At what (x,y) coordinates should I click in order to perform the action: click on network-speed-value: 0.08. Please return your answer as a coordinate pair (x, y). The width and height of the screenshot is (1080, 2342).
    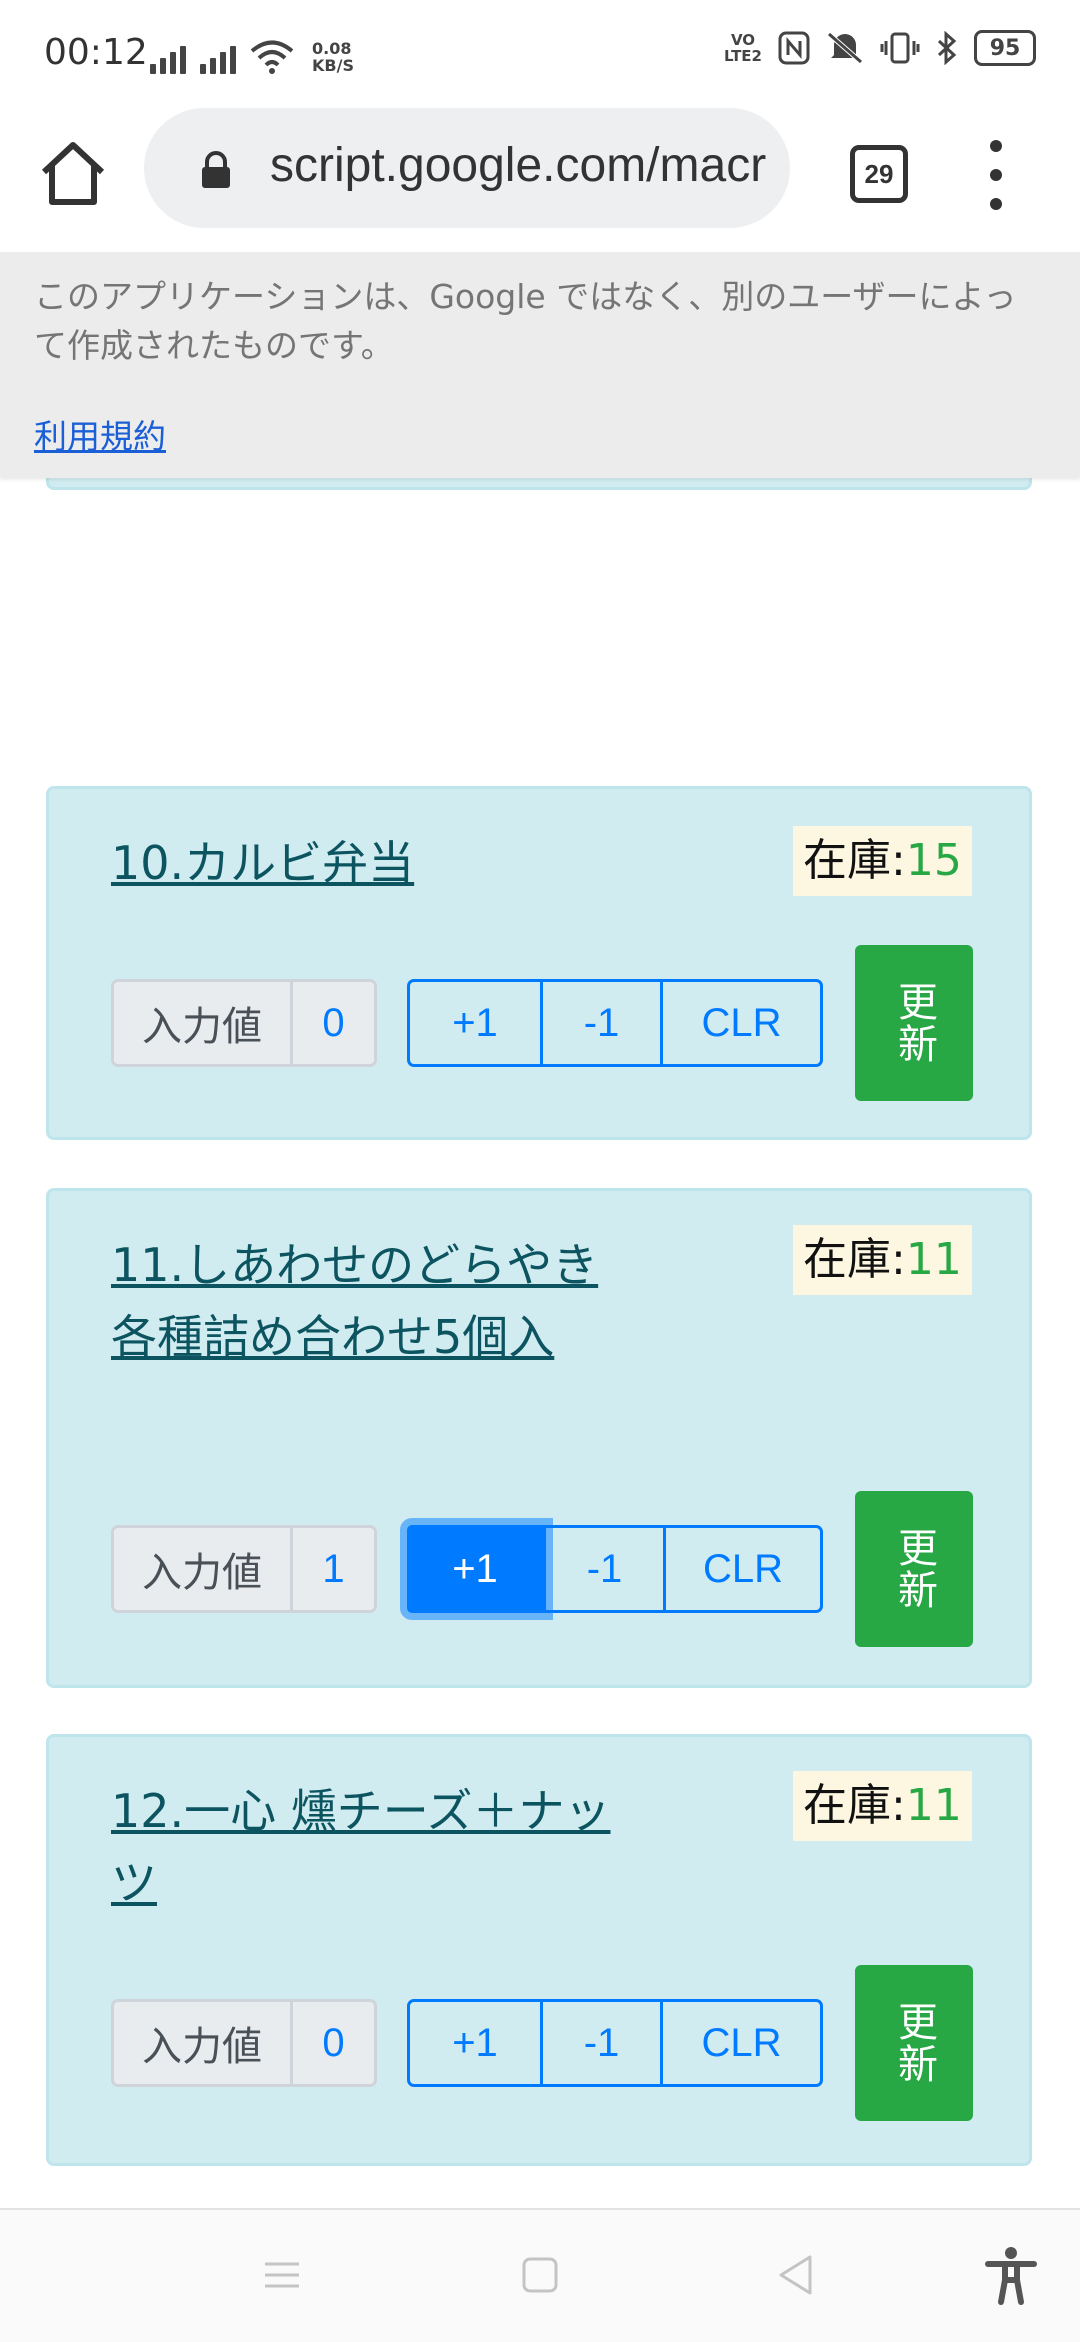
    Looking at the image, I should click on (332, 48).